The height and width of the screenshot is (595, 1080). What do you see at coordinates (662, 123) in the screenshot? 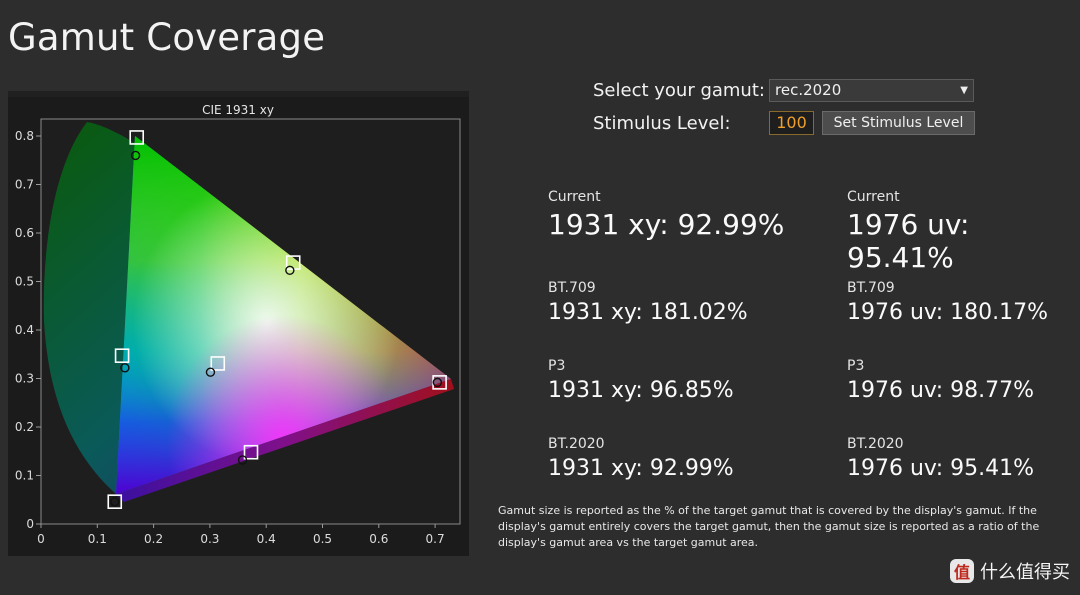
I see `stimulus-level-label: Stimulus Level:` at bounding box center [662, 123].